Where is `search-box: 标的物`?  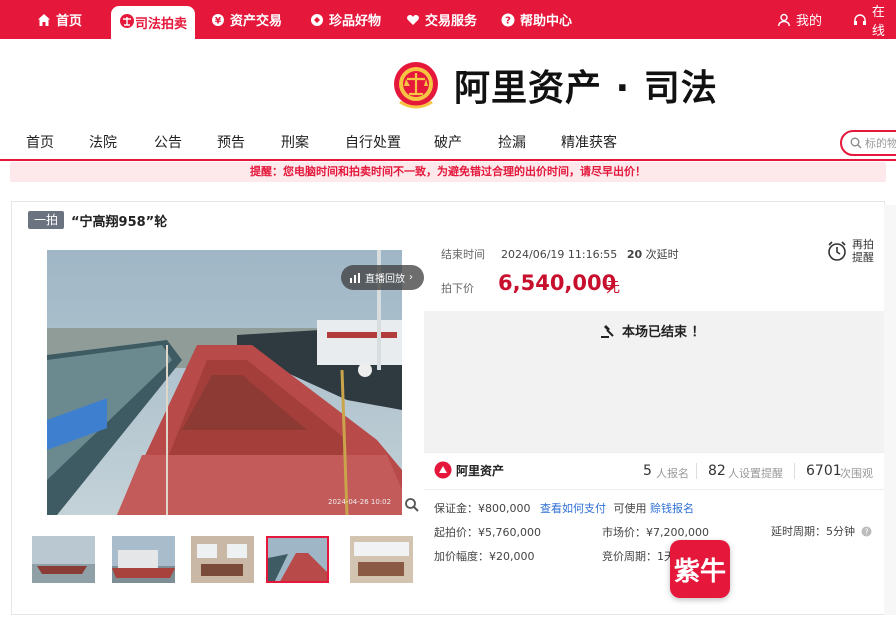 search-box: 标的物 is located at coordinates (868, 143).